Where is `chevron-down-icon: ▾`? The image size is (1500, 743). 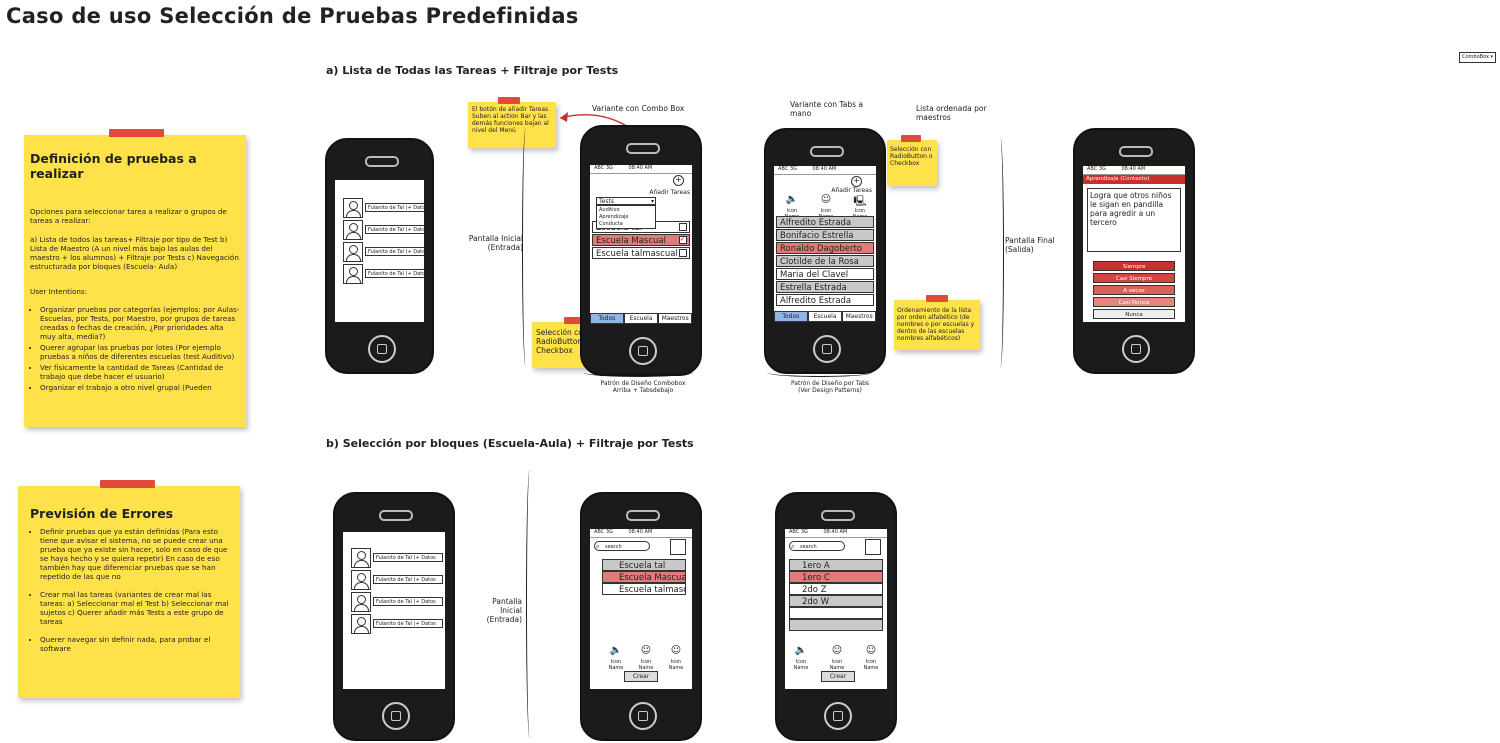
chevron-down-icon: ▾ is located at coordinates (1492, 57).